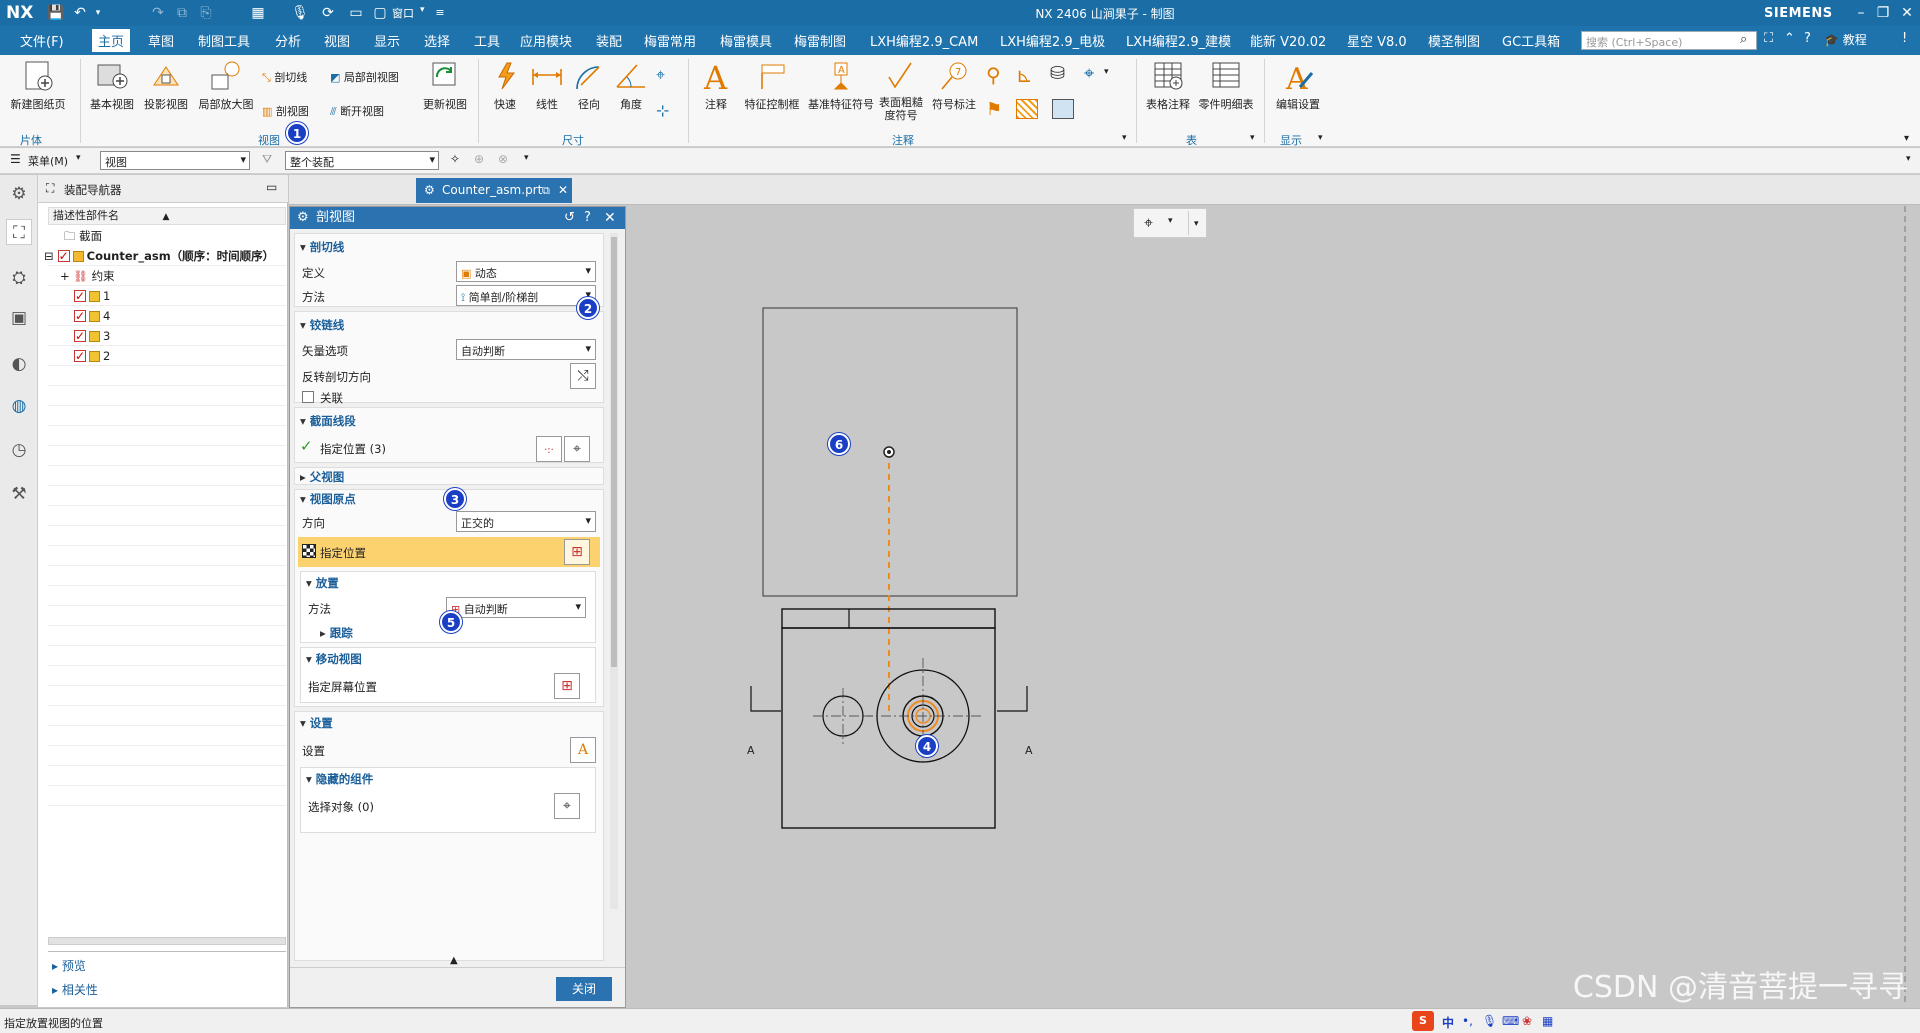  I want to click on display-more-icon: ▾, so click(1320, 138).